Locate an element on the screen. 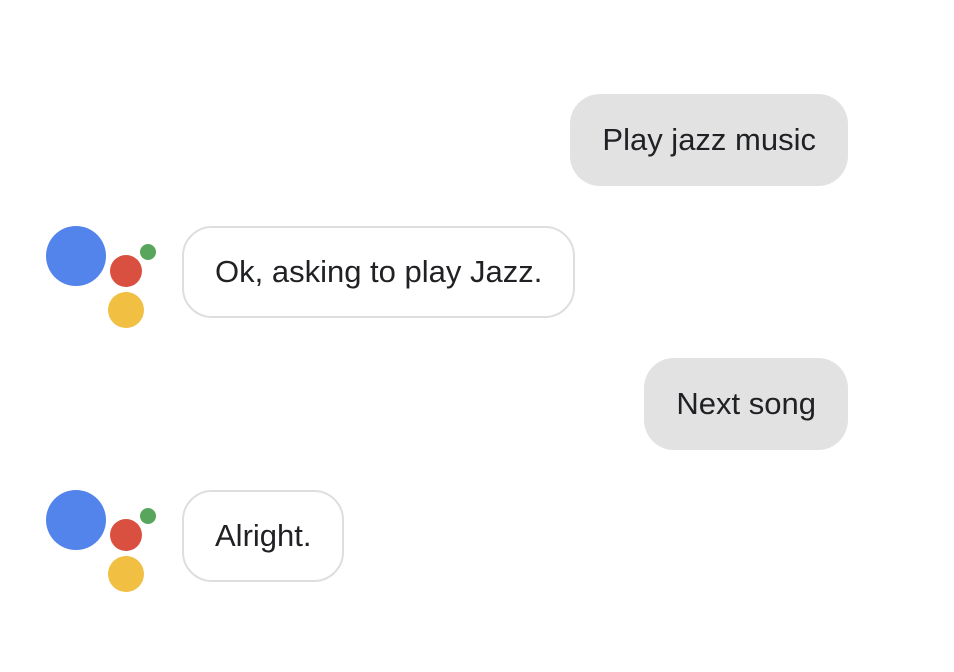  user-message-bubble: Next song is located at coordinates (746, 404).